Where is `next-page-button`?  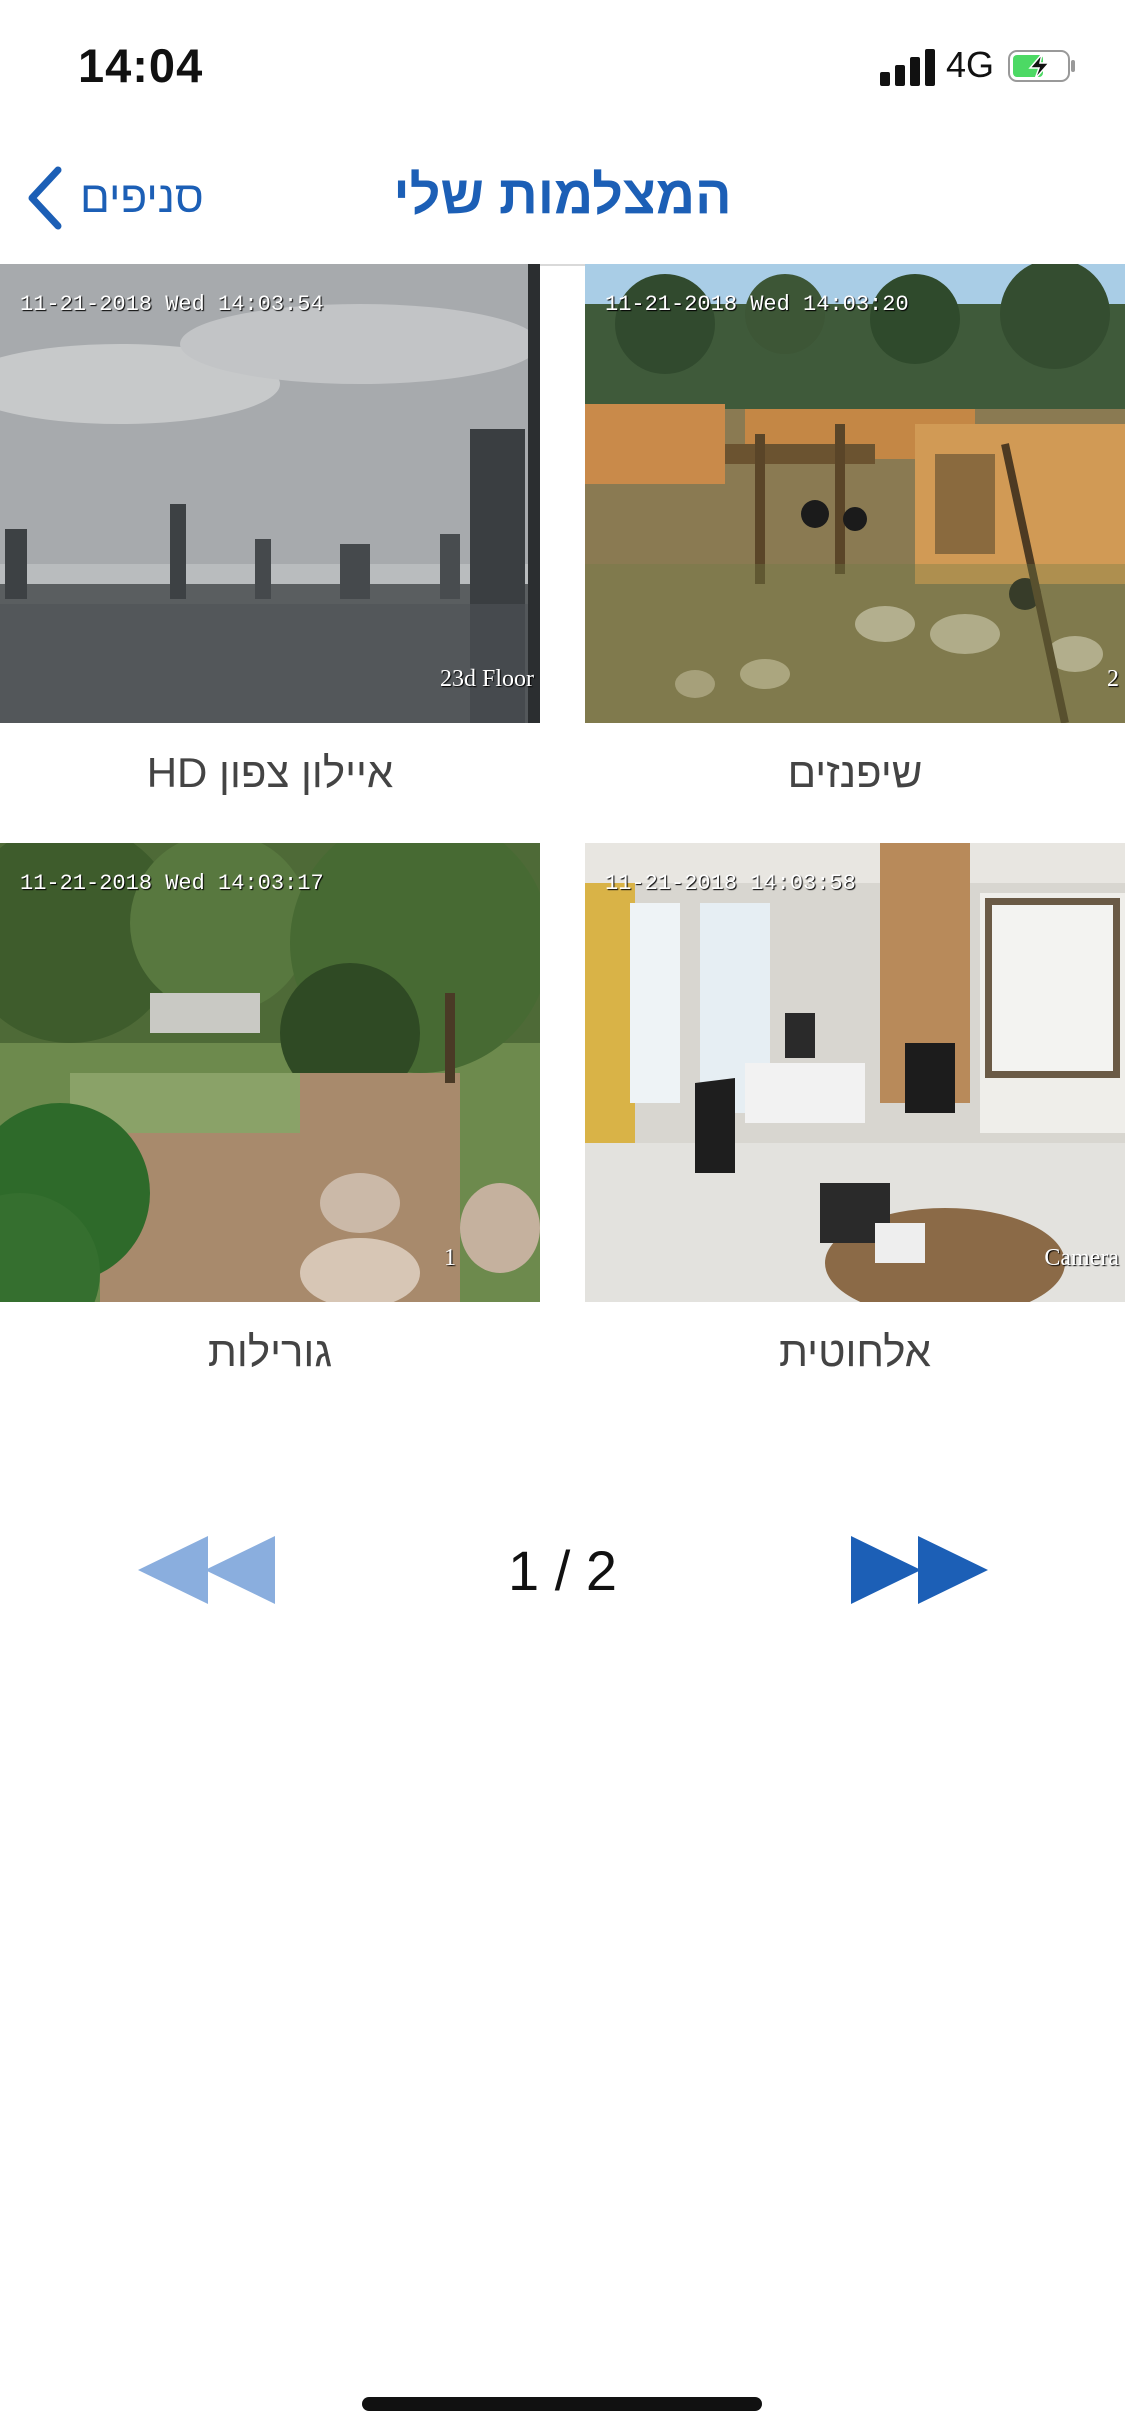 next-page-button is located at coordinates (918, 1570).